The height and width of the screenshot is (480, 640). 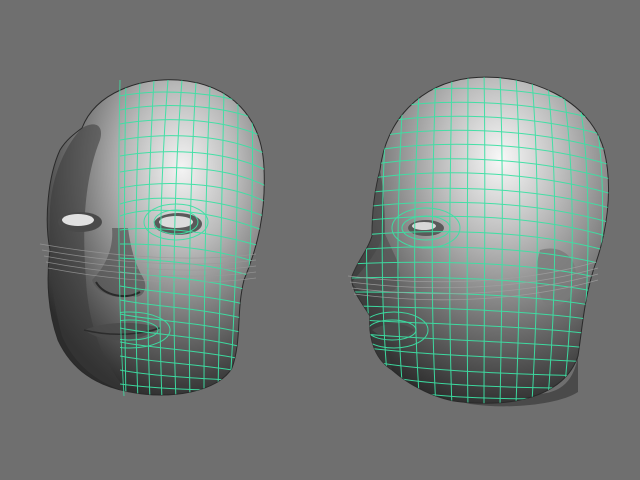 What do you see at coordinates (176, 222) in the screenshot?
I see `right-eyeball` at bounding box center [176, 222].